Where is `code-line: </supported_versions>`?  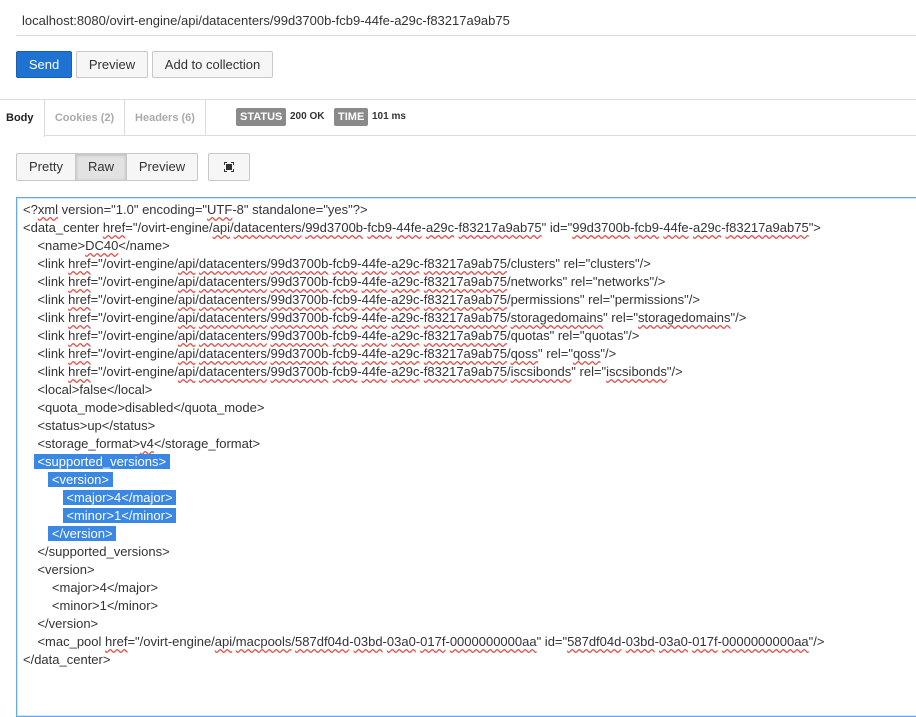
code-line: </supported_versions> is located at coordinates (96, 551).